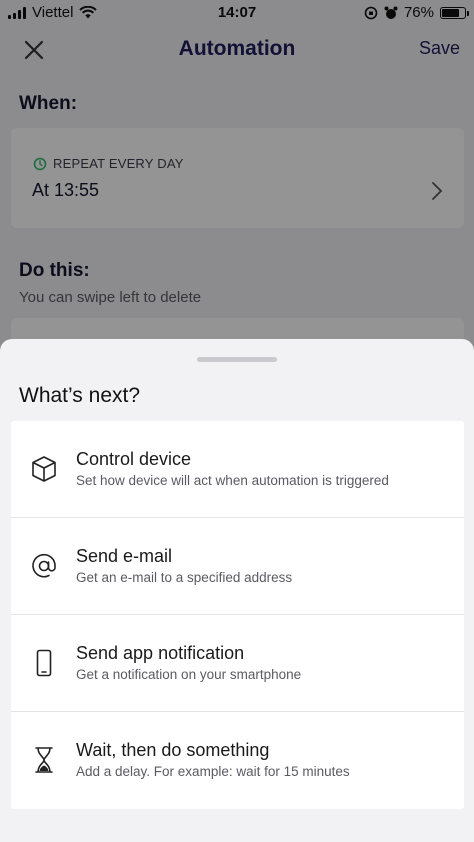  Describe the element at coordinates (184, 577) in the screenshot. I see `option-description: Get an e-mail to a specified address` at that location.